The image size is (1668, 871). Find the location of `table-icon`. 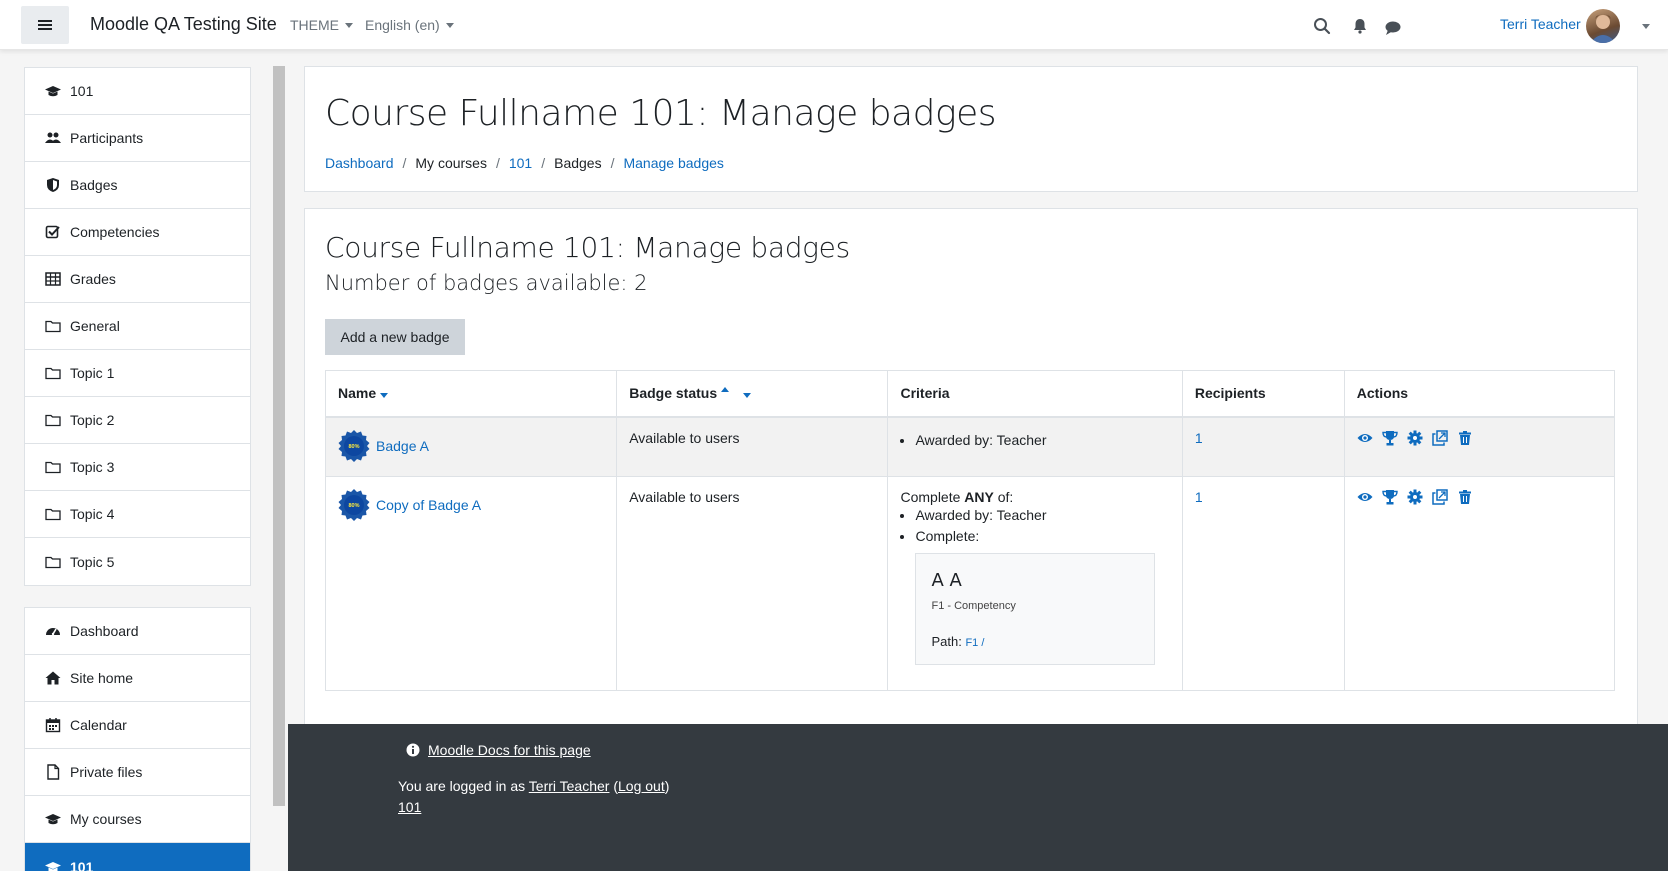

table-icon is located at coordinates (53, 279).